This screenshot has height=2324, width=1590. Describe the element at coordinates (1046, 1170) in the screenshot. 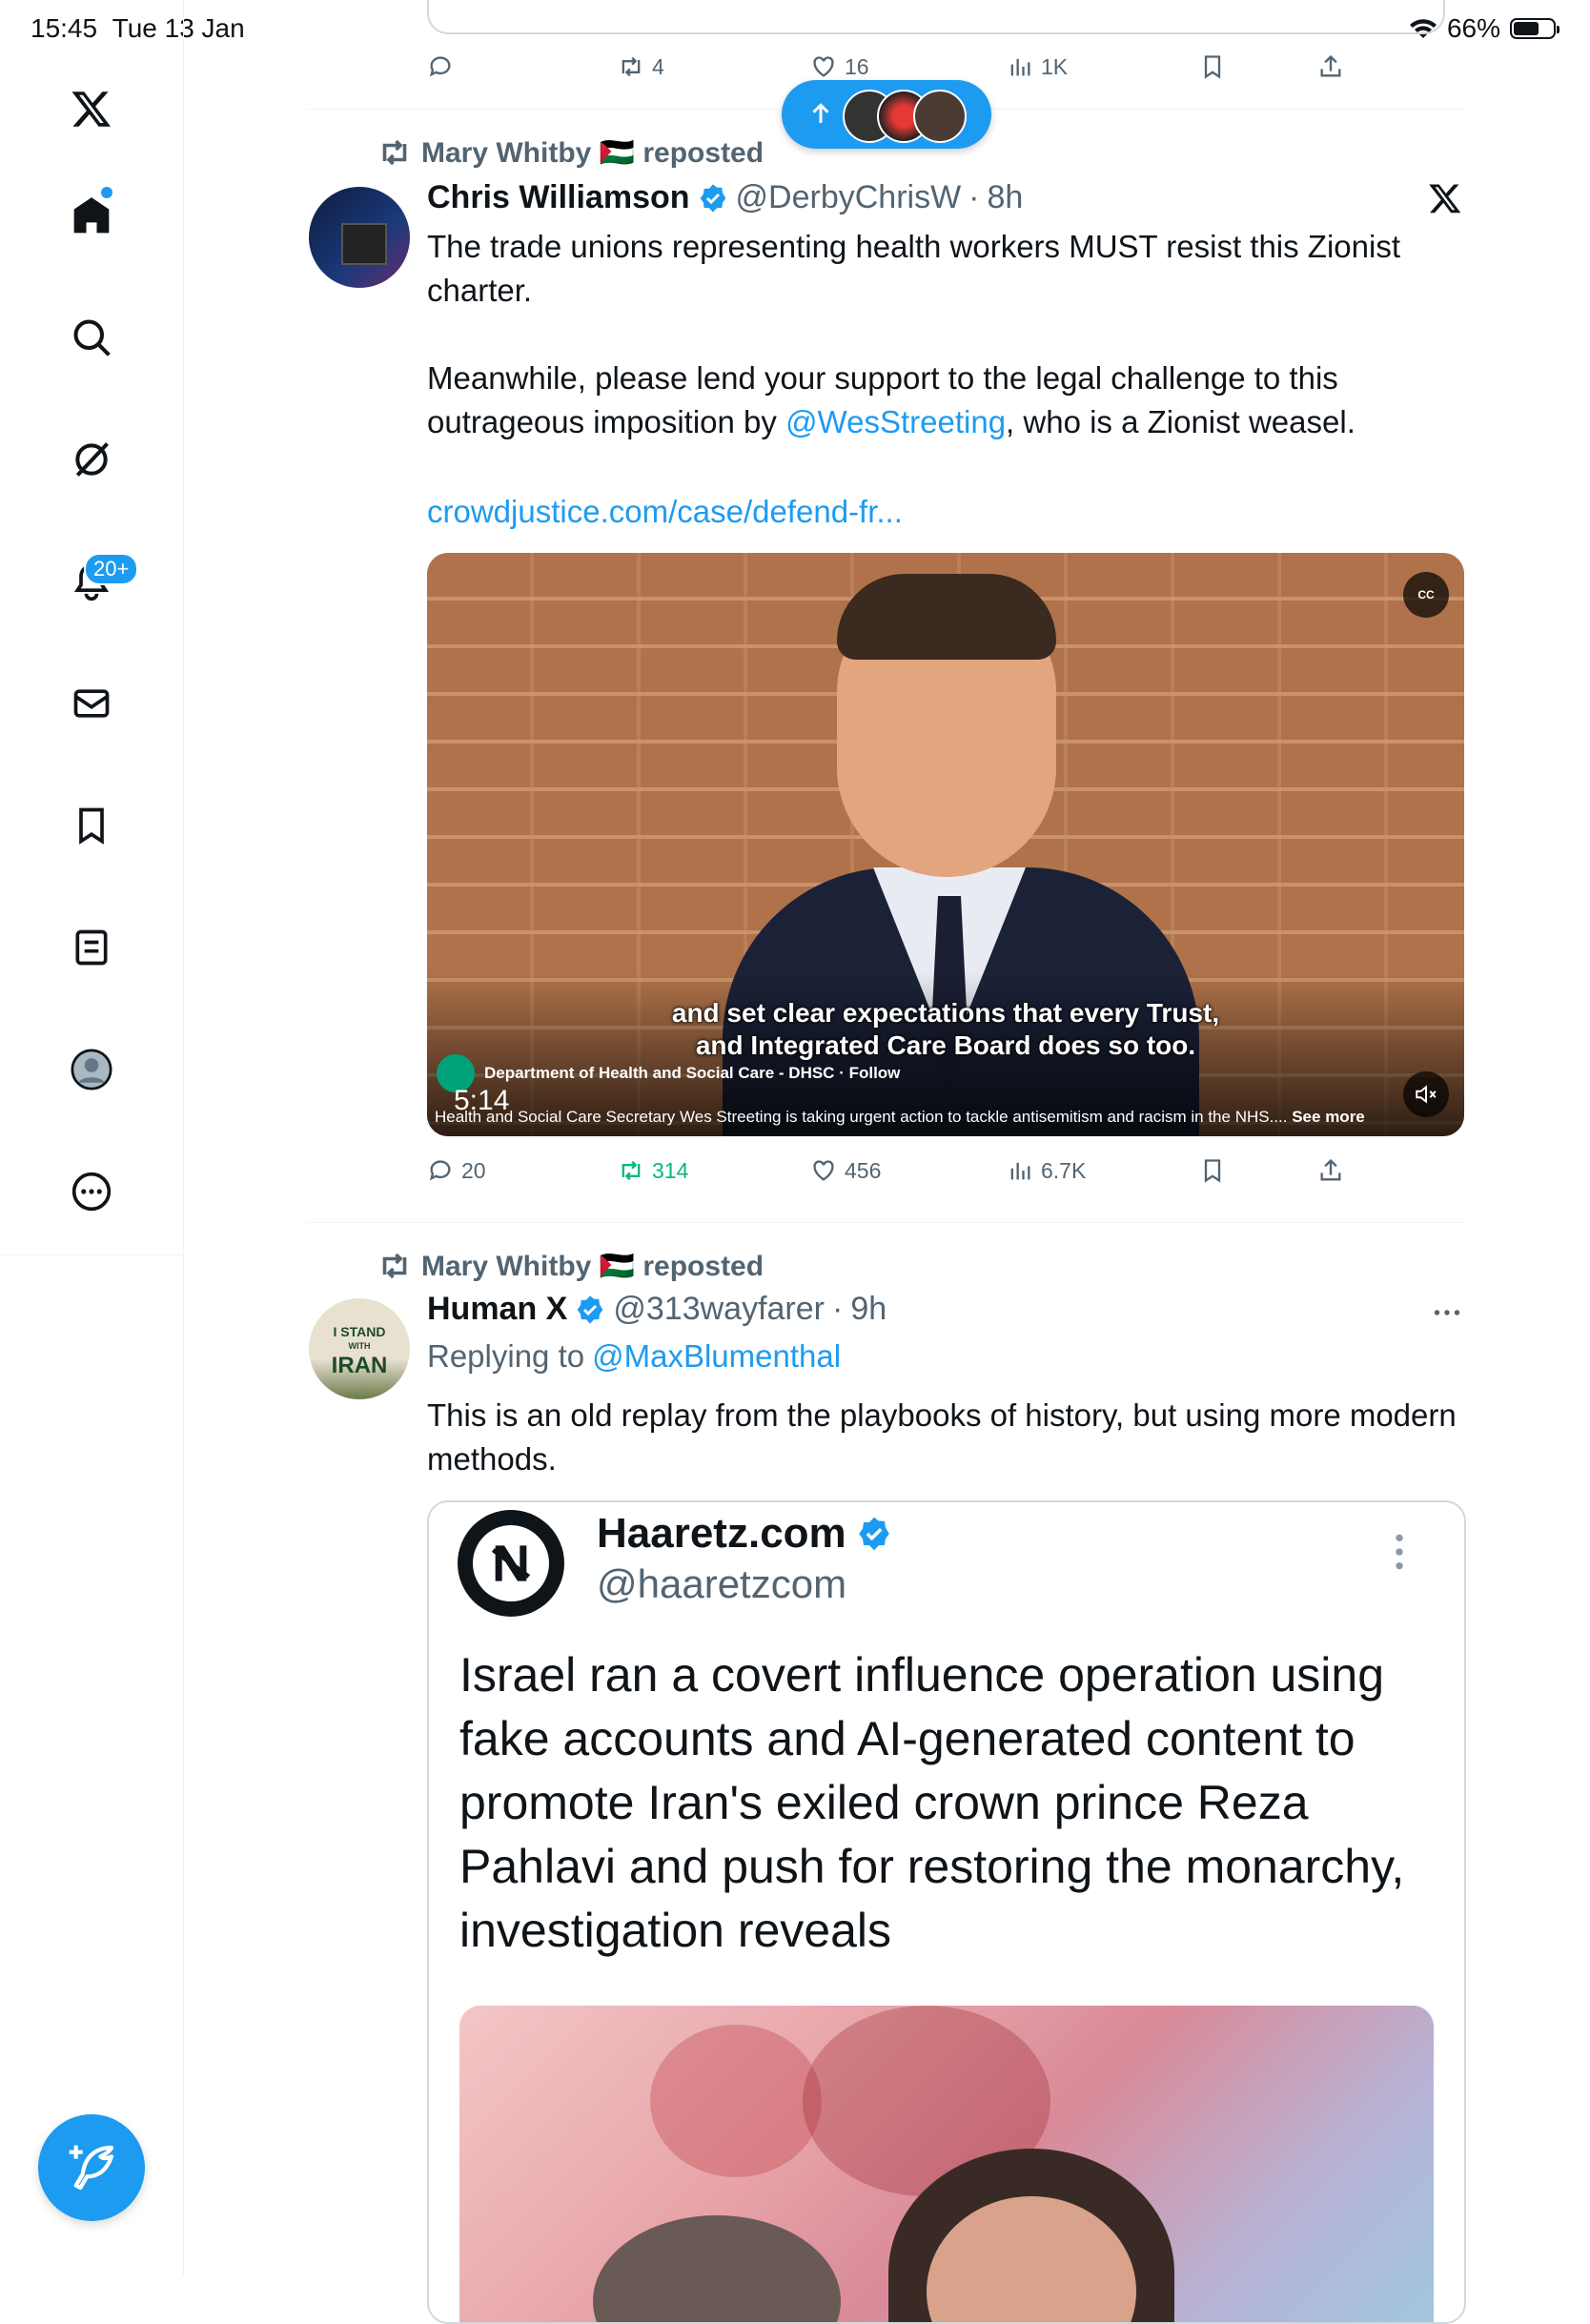

I see `views-button: 6.7K` at that location.